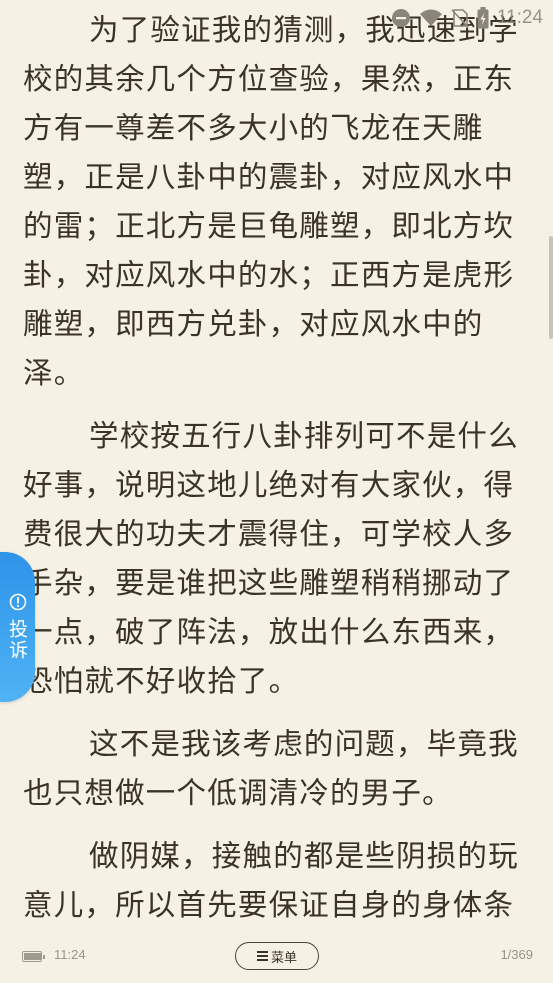  I want to click on battery-charging-icon, so click(483, 18).